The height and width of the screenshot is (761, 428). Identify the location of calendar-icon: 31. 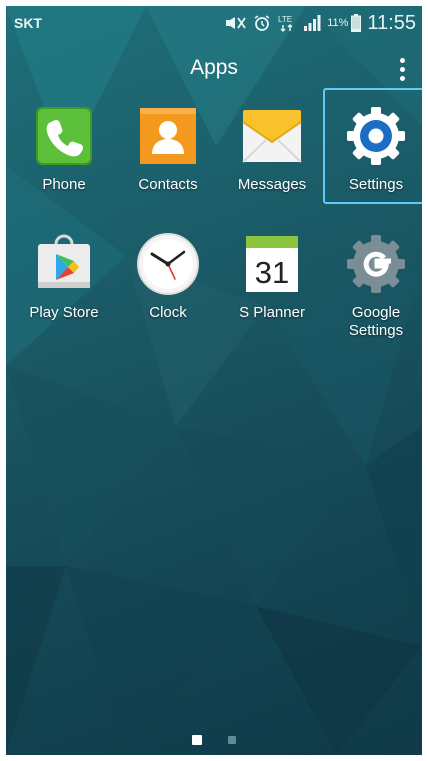
(272, 264).